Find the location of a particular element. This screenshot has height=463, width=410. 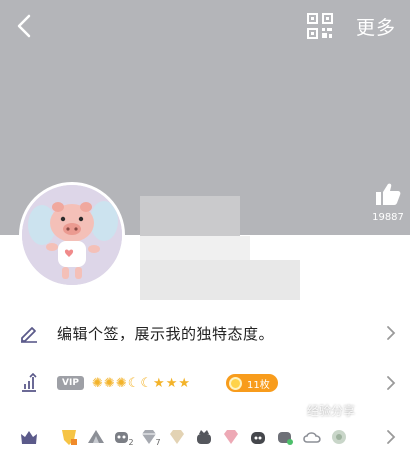

medal-list: 2 7 is located at coordinates (206, 437).